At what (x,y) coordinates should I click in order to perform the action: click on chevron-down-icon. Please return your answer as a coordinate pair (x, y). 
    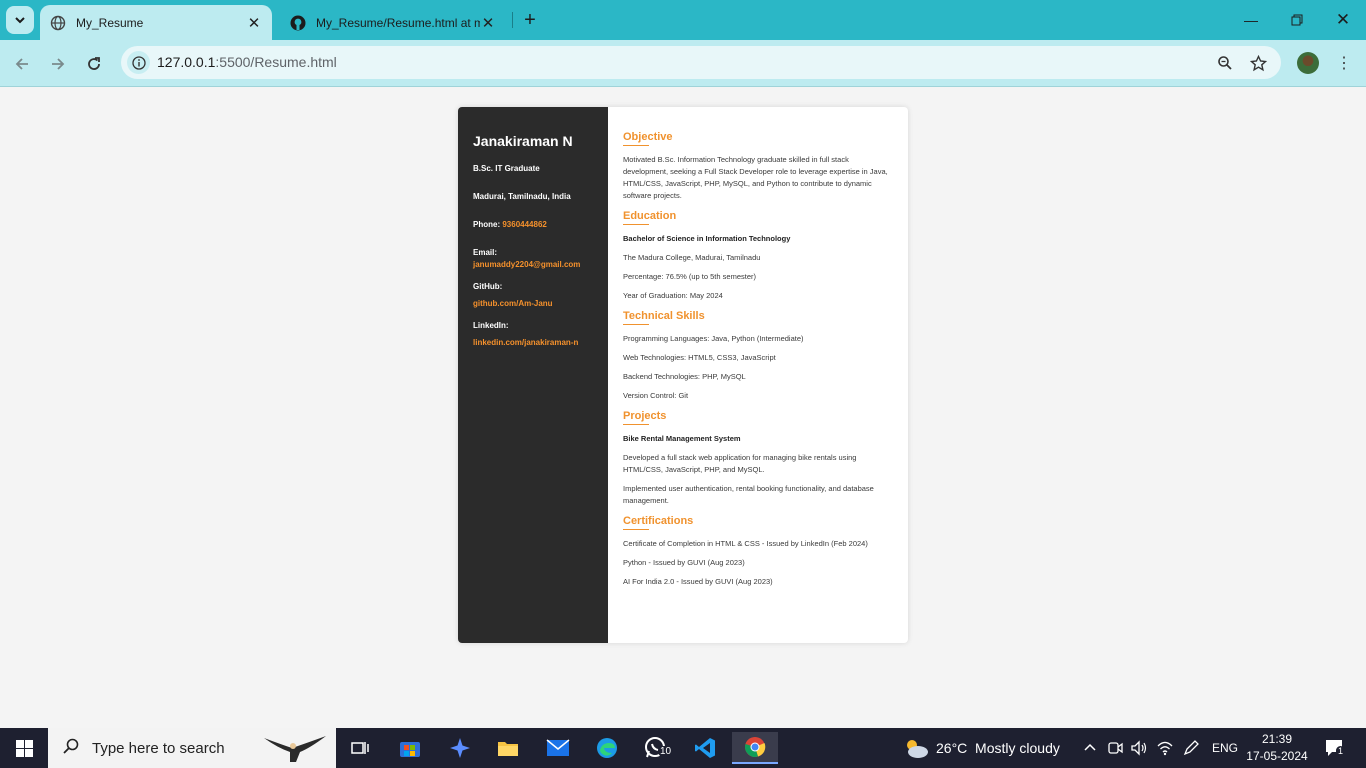
    Looking at the image, I should click on (20, 20).